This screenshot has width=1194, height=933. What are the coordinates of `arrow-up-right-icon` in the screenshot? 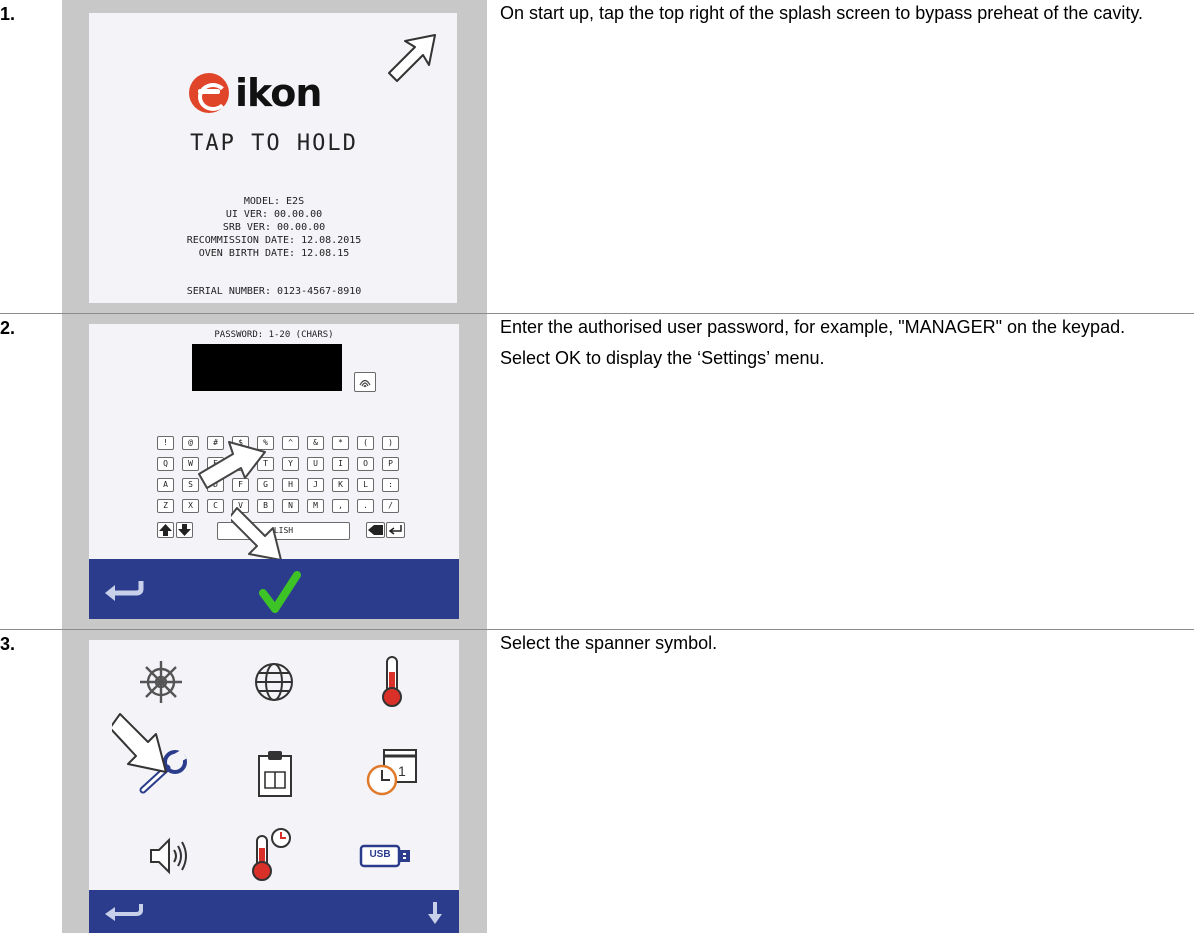 It's located at (412, 58).